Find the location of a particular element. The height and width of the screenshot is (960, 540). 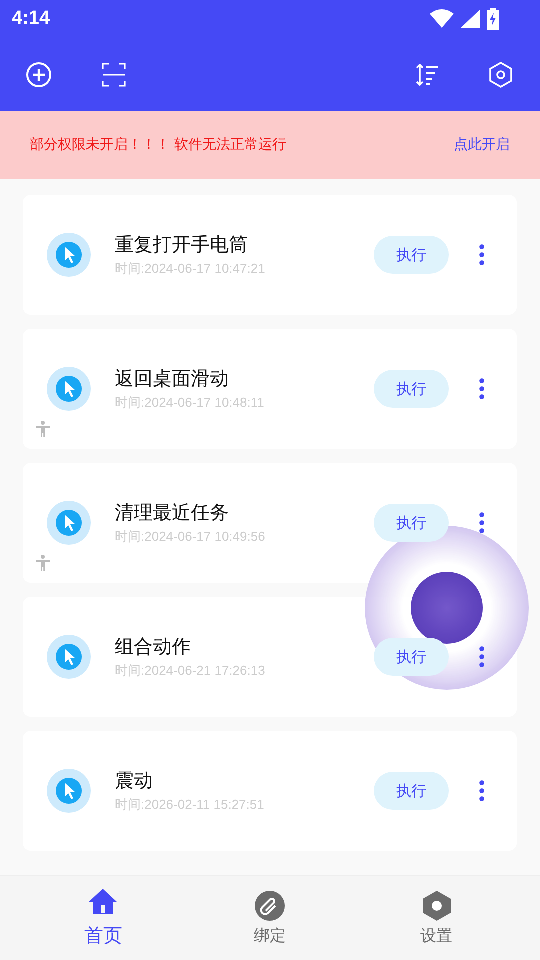

settings-icon is located at coordinates (501, 75).